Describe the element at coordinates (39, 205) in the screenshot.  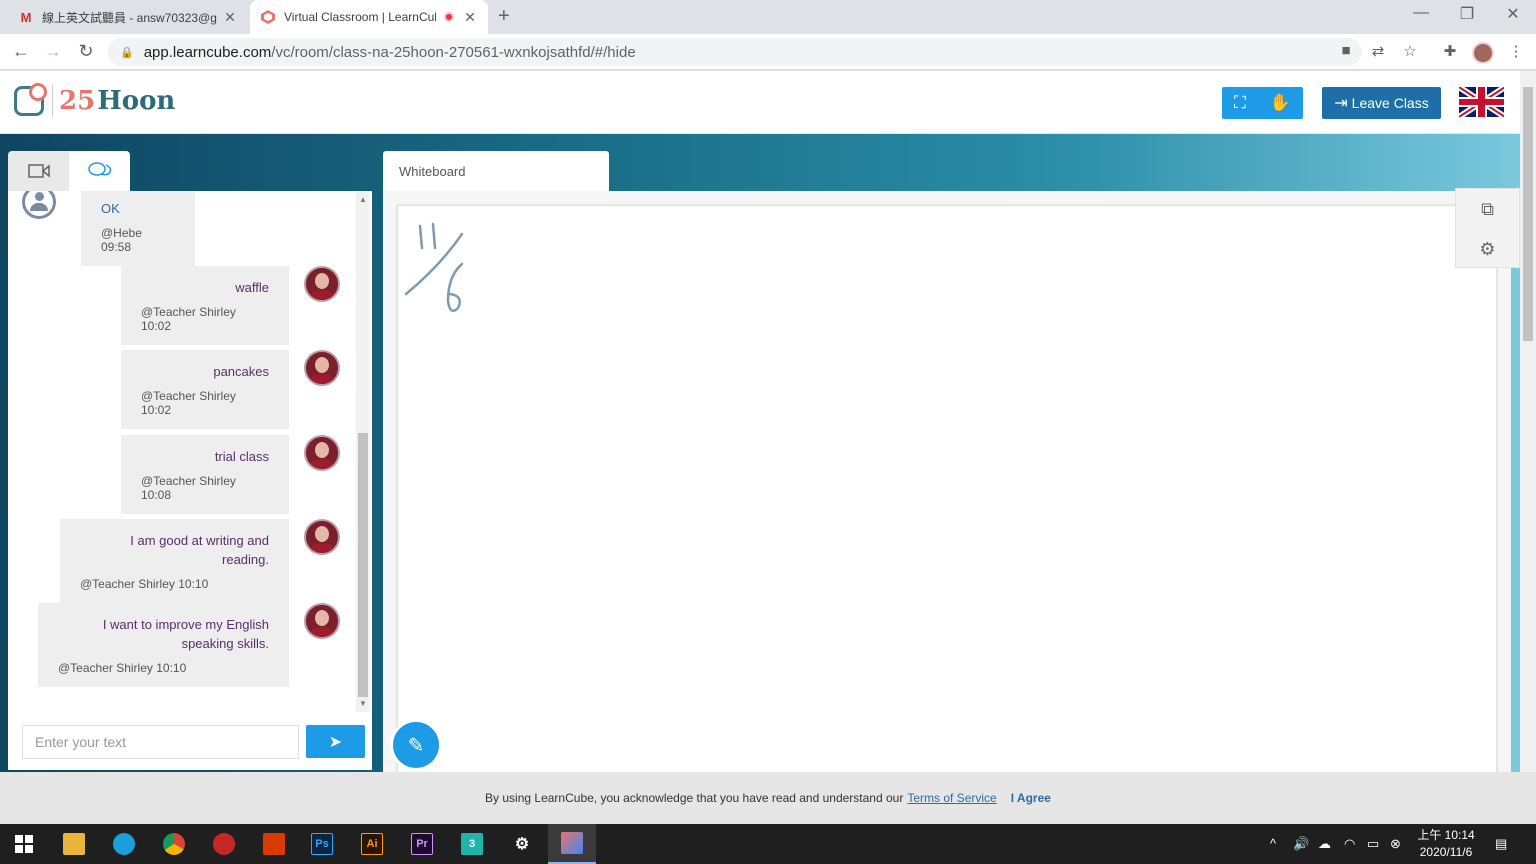
I see `student-avatar-icon` at that location.